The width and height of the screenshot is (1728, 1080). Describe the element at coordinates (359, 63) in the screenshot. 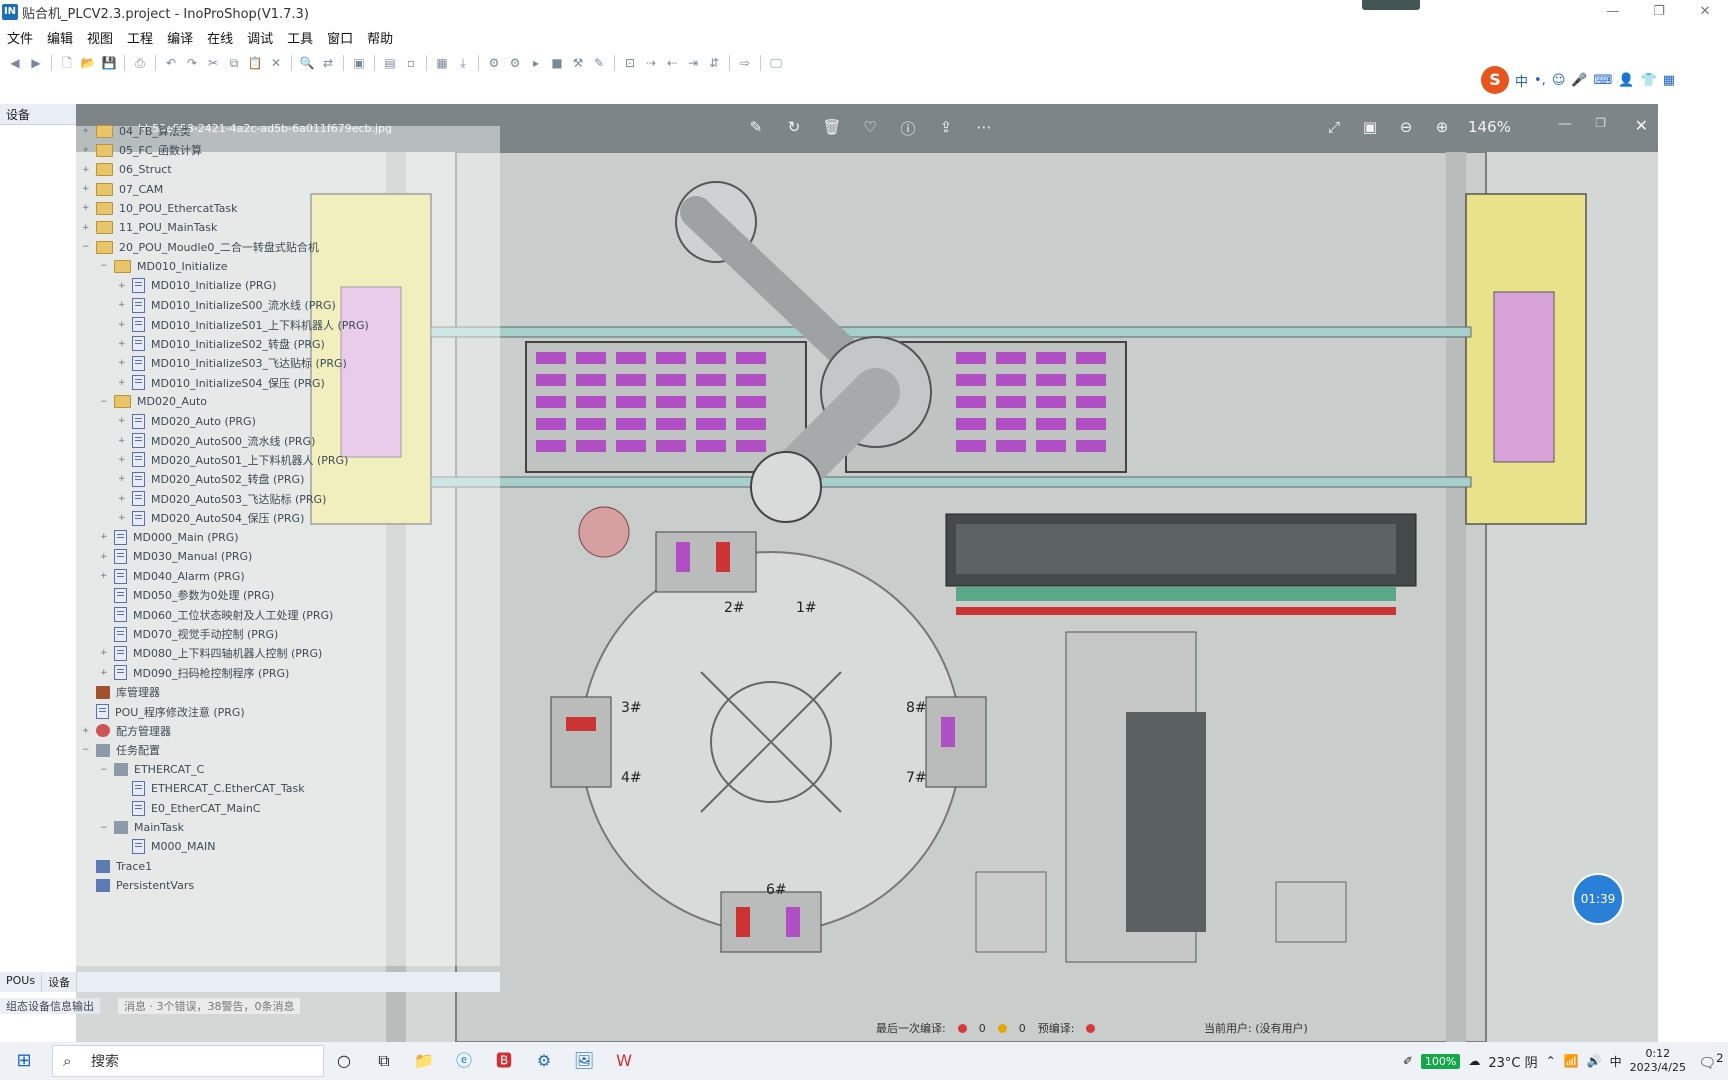

I see `window-icon: ▣` at that location.